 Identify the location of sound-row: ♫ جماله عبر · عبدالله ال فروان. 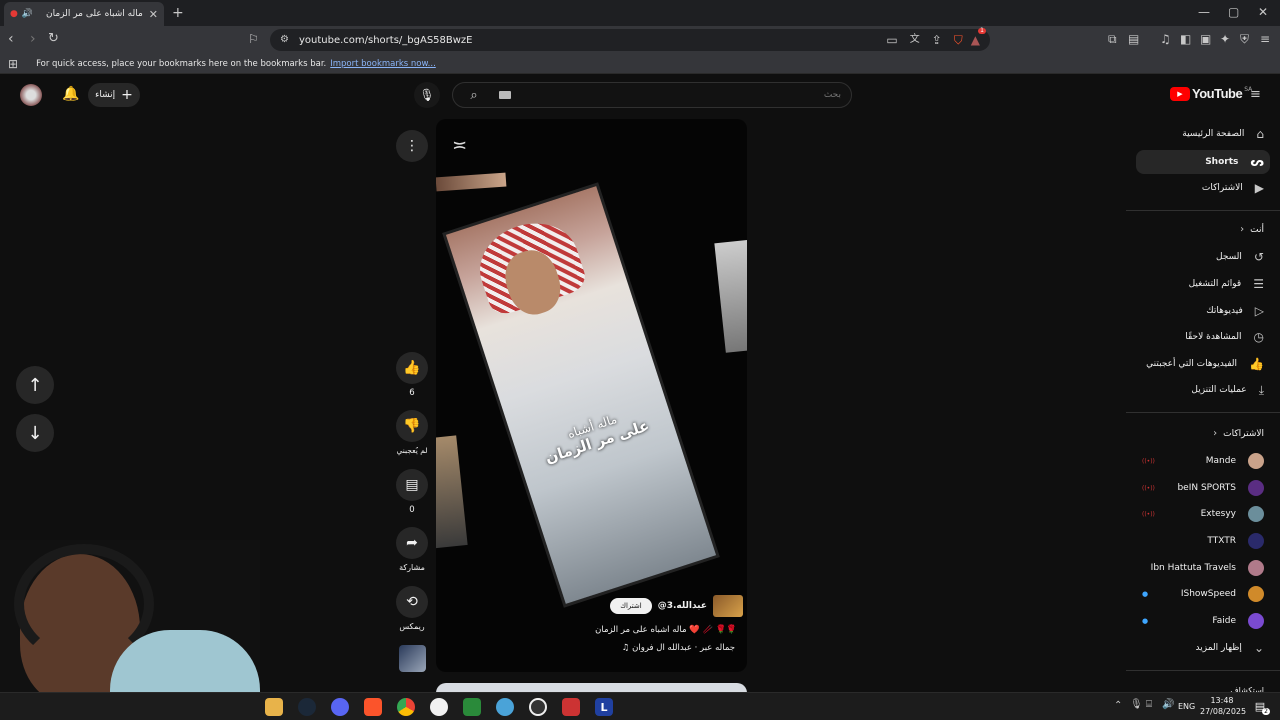
(678, 648).